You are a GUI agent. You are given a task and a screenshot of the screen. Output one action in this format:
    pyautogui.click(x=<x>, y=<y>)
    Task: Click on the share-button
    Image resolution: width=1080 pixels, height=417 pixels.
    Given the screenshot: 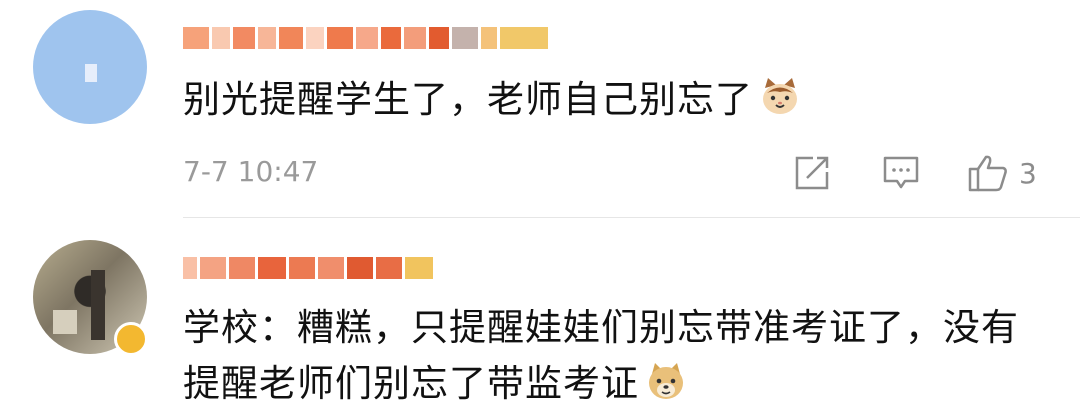 What is the action you would take?
    pyautogui.click(x=812, y=173)
    